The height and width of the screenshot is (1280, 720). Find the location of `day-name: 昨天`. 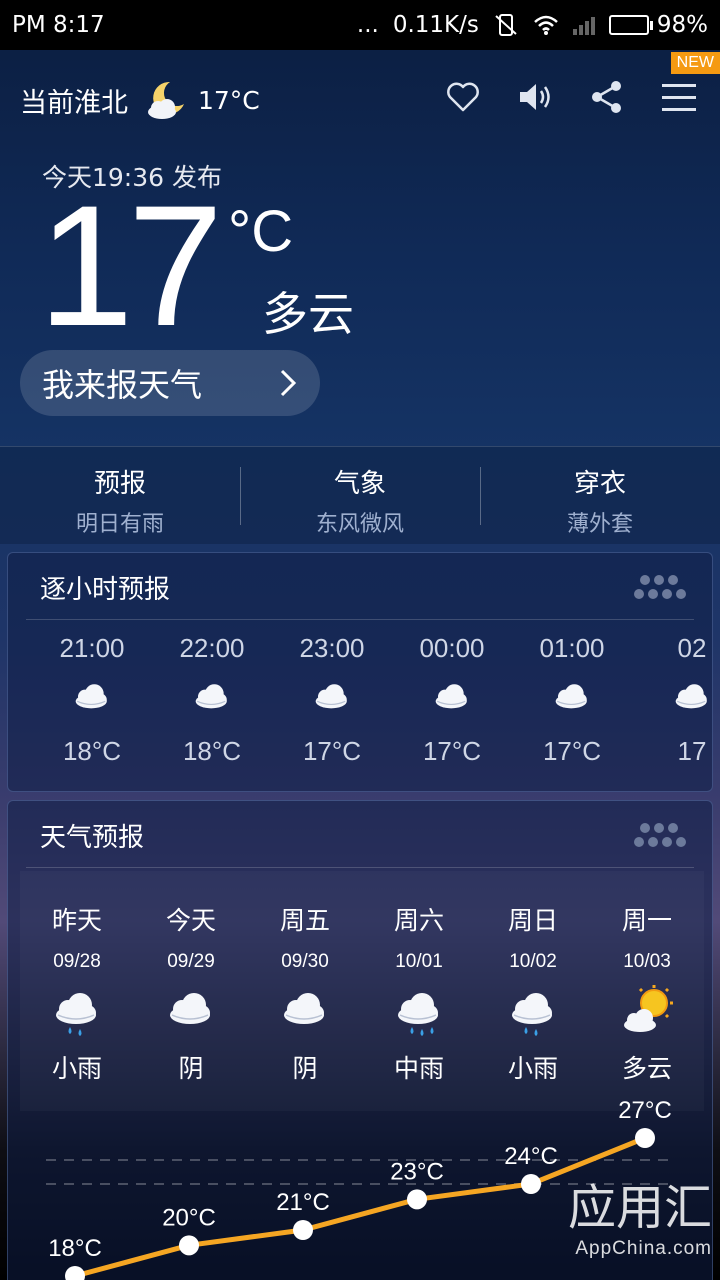

day-name: 昨天 is located at coordinates (76, 920).